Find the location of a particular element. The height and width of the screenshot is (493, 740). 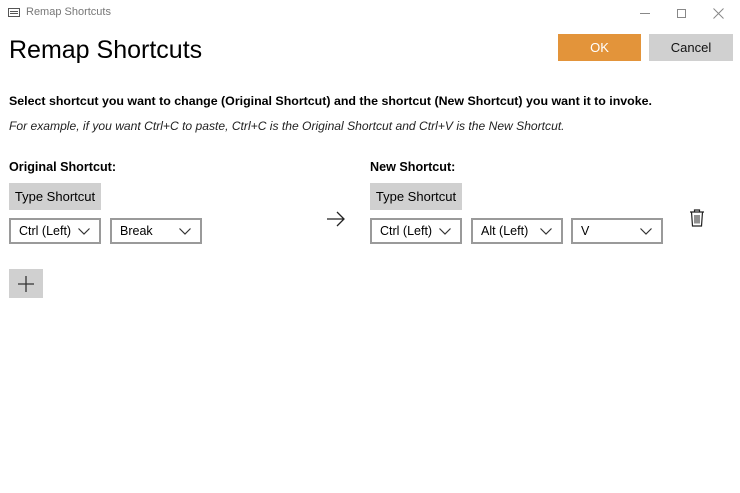

minimize-icon is located at coordinates (645, 13).